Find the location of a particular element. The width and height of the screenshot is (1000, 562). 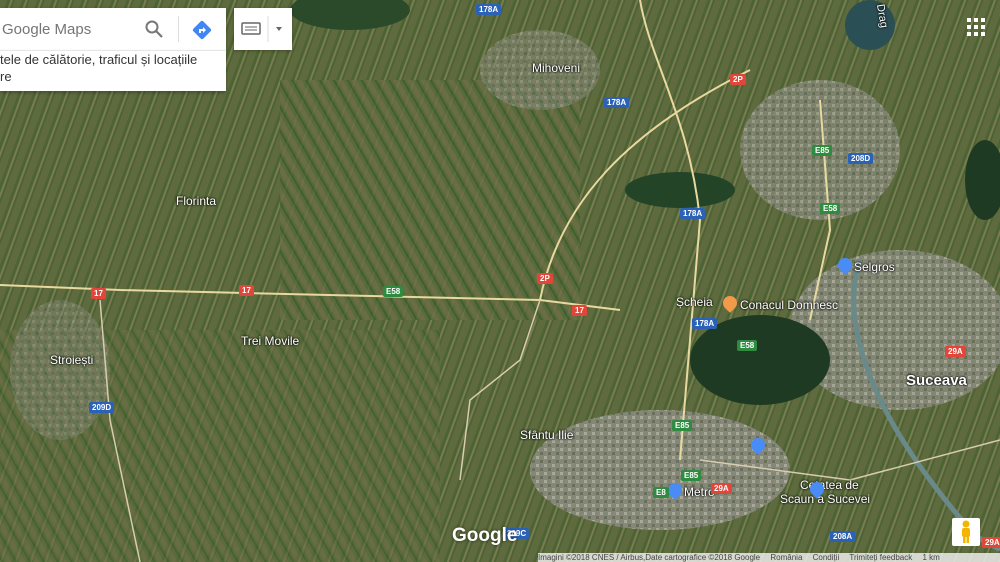

scale-label: 1 km is located at coordinates (930, 557).